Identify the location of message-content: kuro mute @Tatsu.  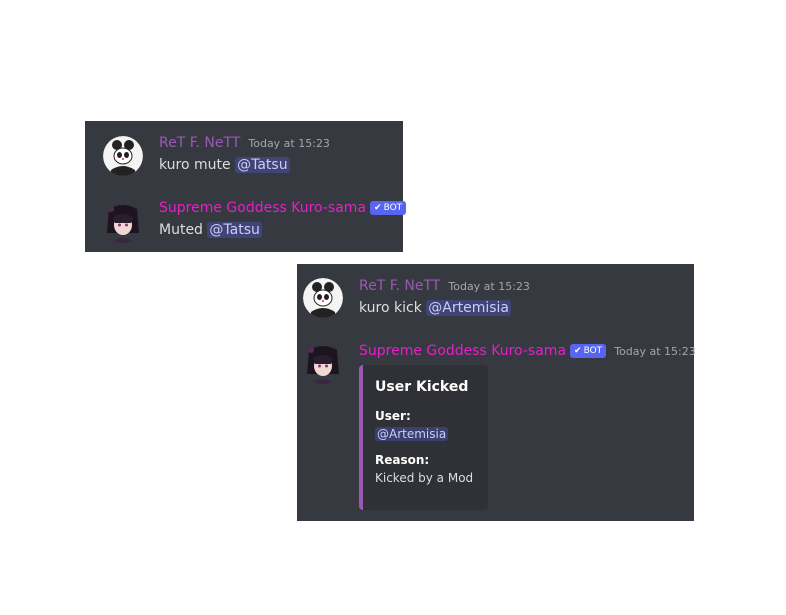
(224, 165).